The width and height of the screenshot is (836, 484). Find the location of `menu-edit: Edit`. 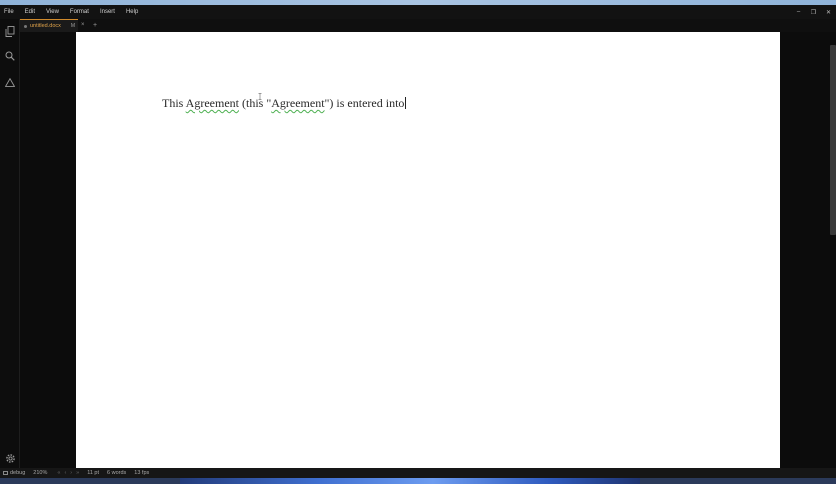

menu-edit: Edit is located at coordinates (30, 12).